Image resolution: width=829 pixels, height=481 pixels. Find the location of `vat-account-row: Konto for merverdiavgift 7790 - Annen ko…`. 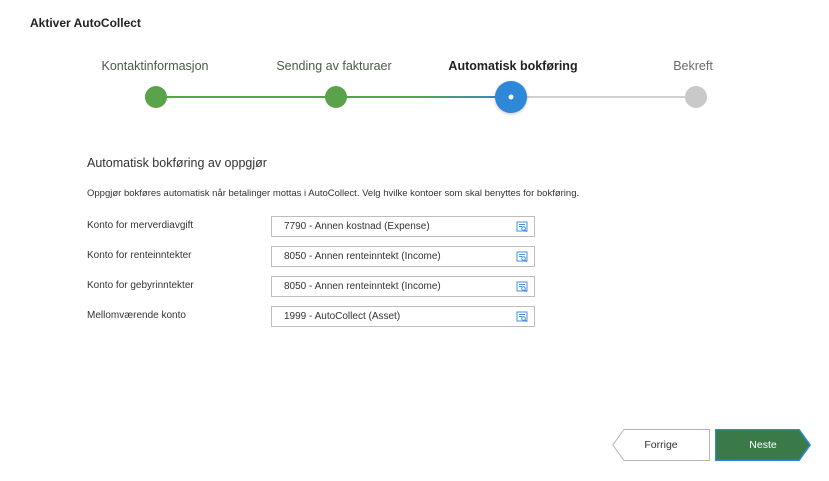

vat-account-row: Konto for merverdiavgift 7790 - Annen ko… is located at coordinates (317, 227).